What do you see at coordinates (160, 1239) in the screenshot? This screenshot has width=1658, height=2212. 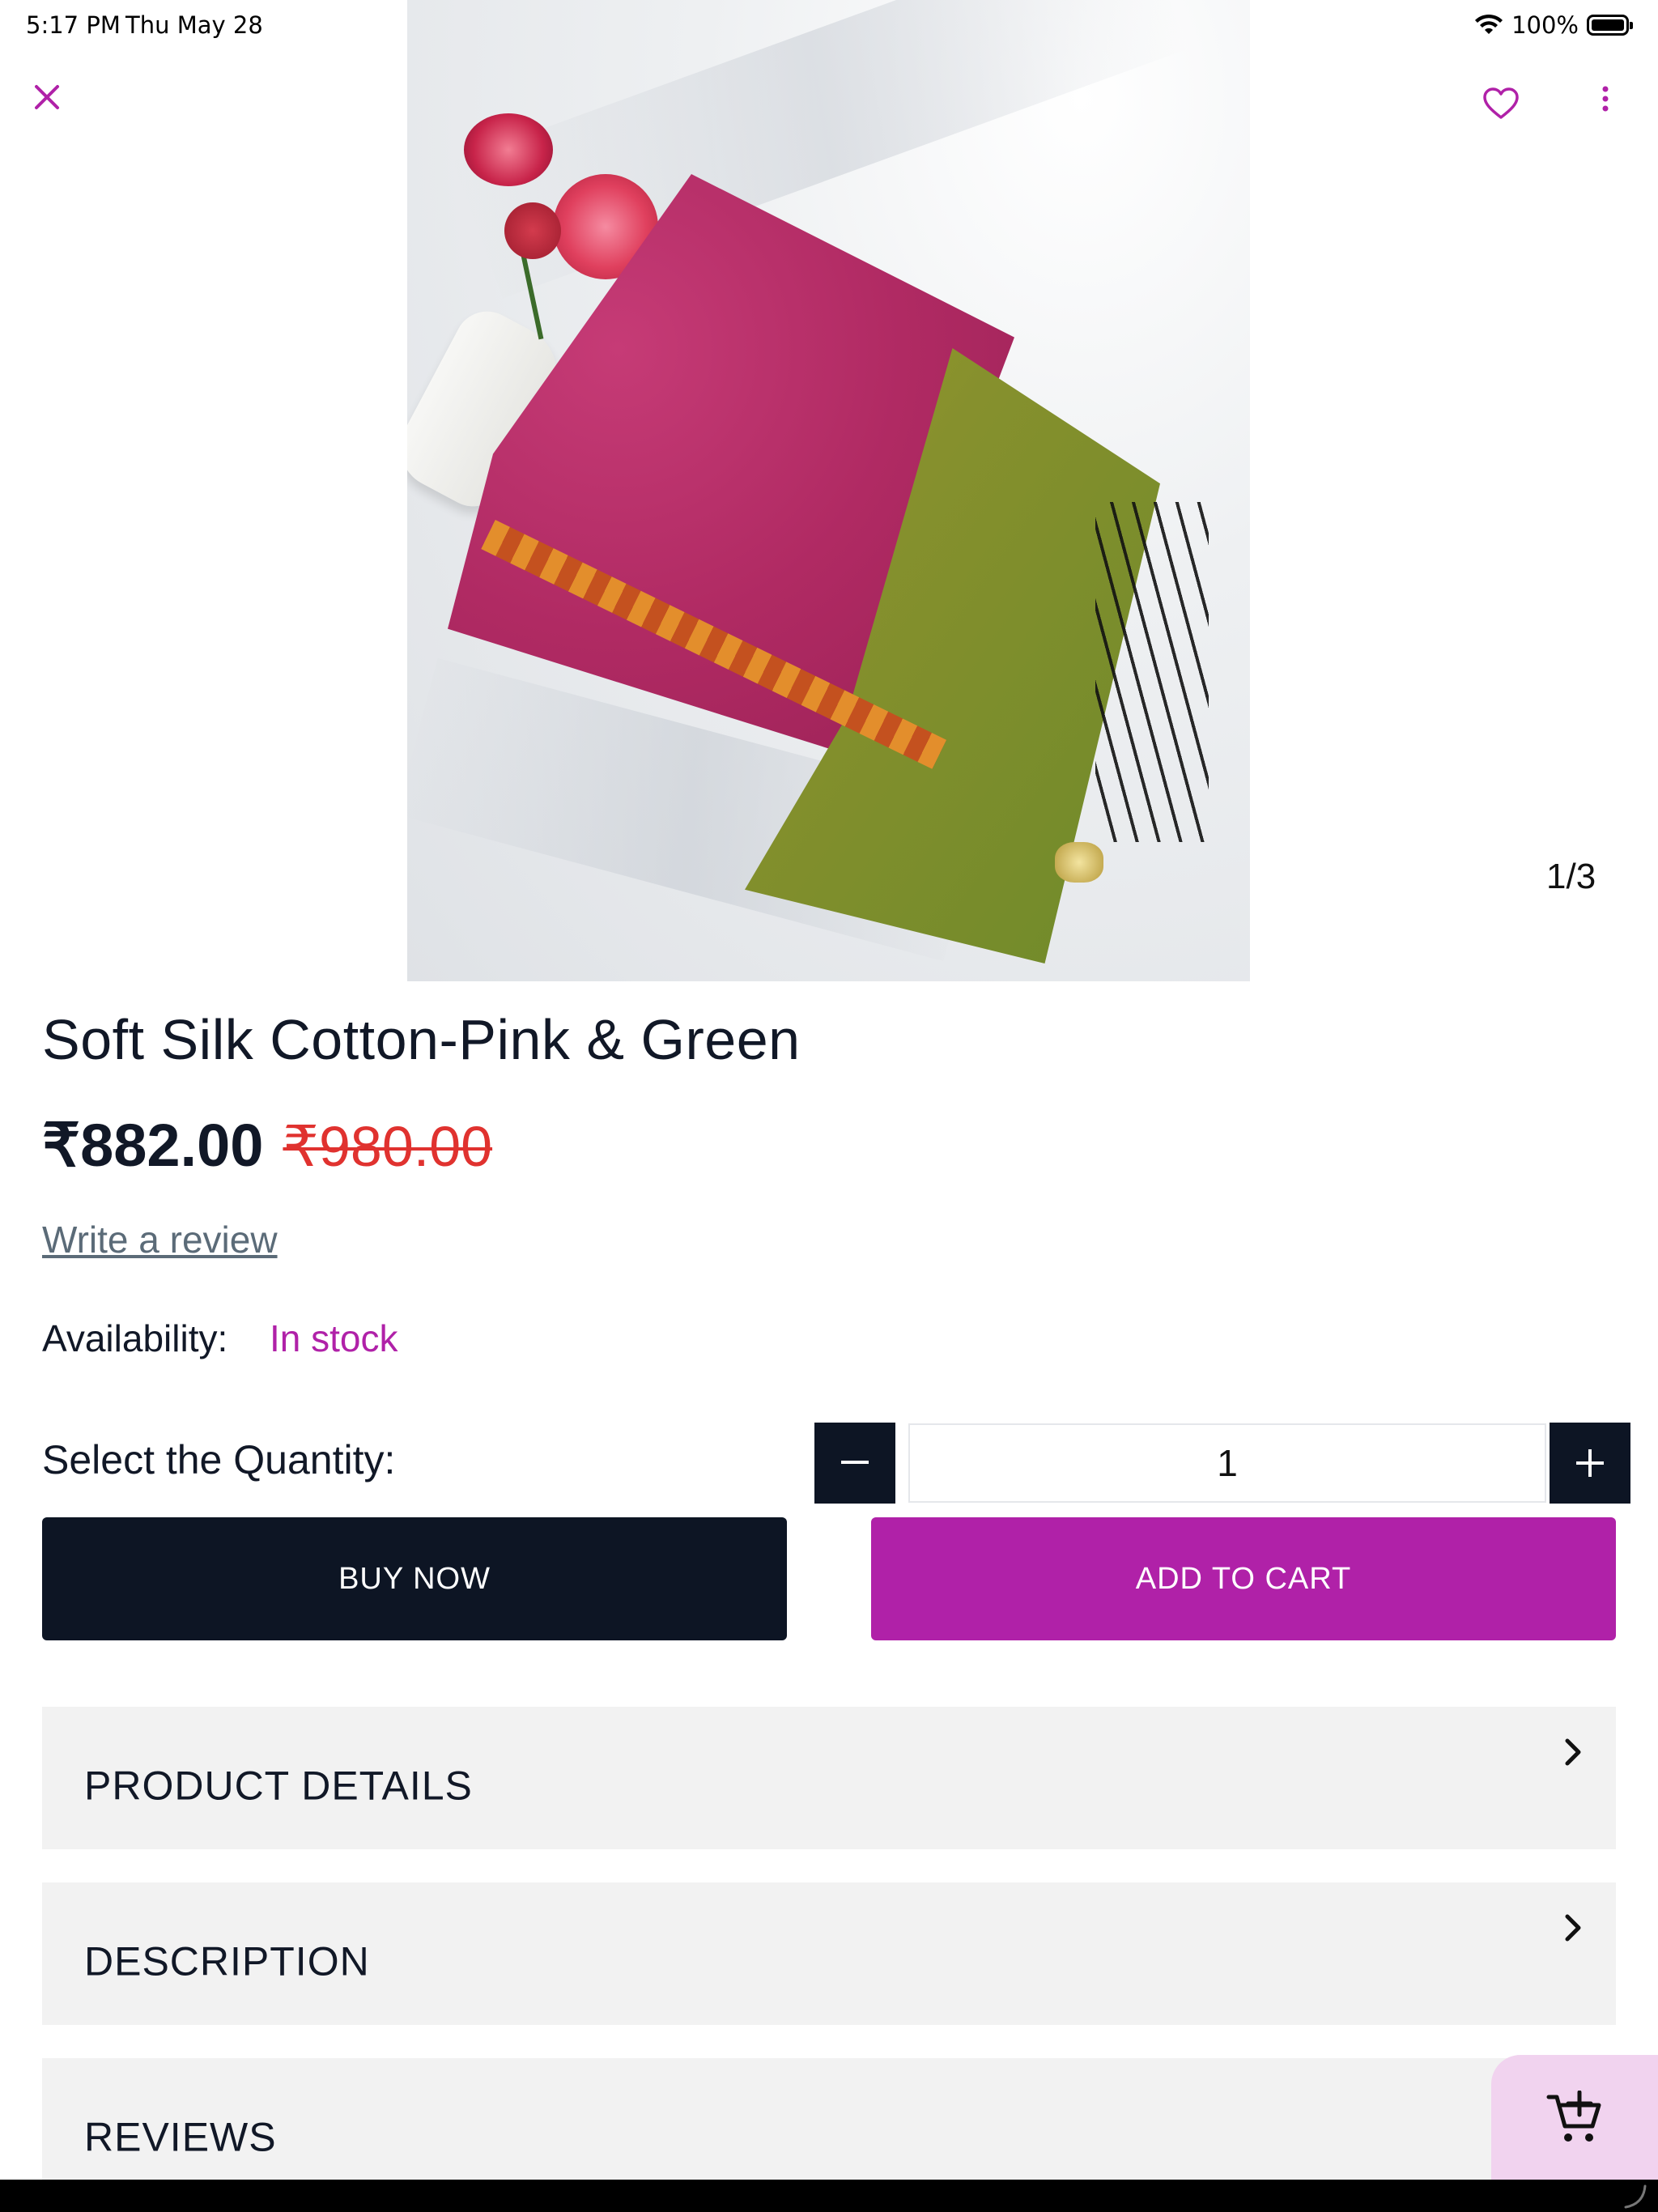 I see `write-review-link: Write a review` at bounding box center [160, 1239].